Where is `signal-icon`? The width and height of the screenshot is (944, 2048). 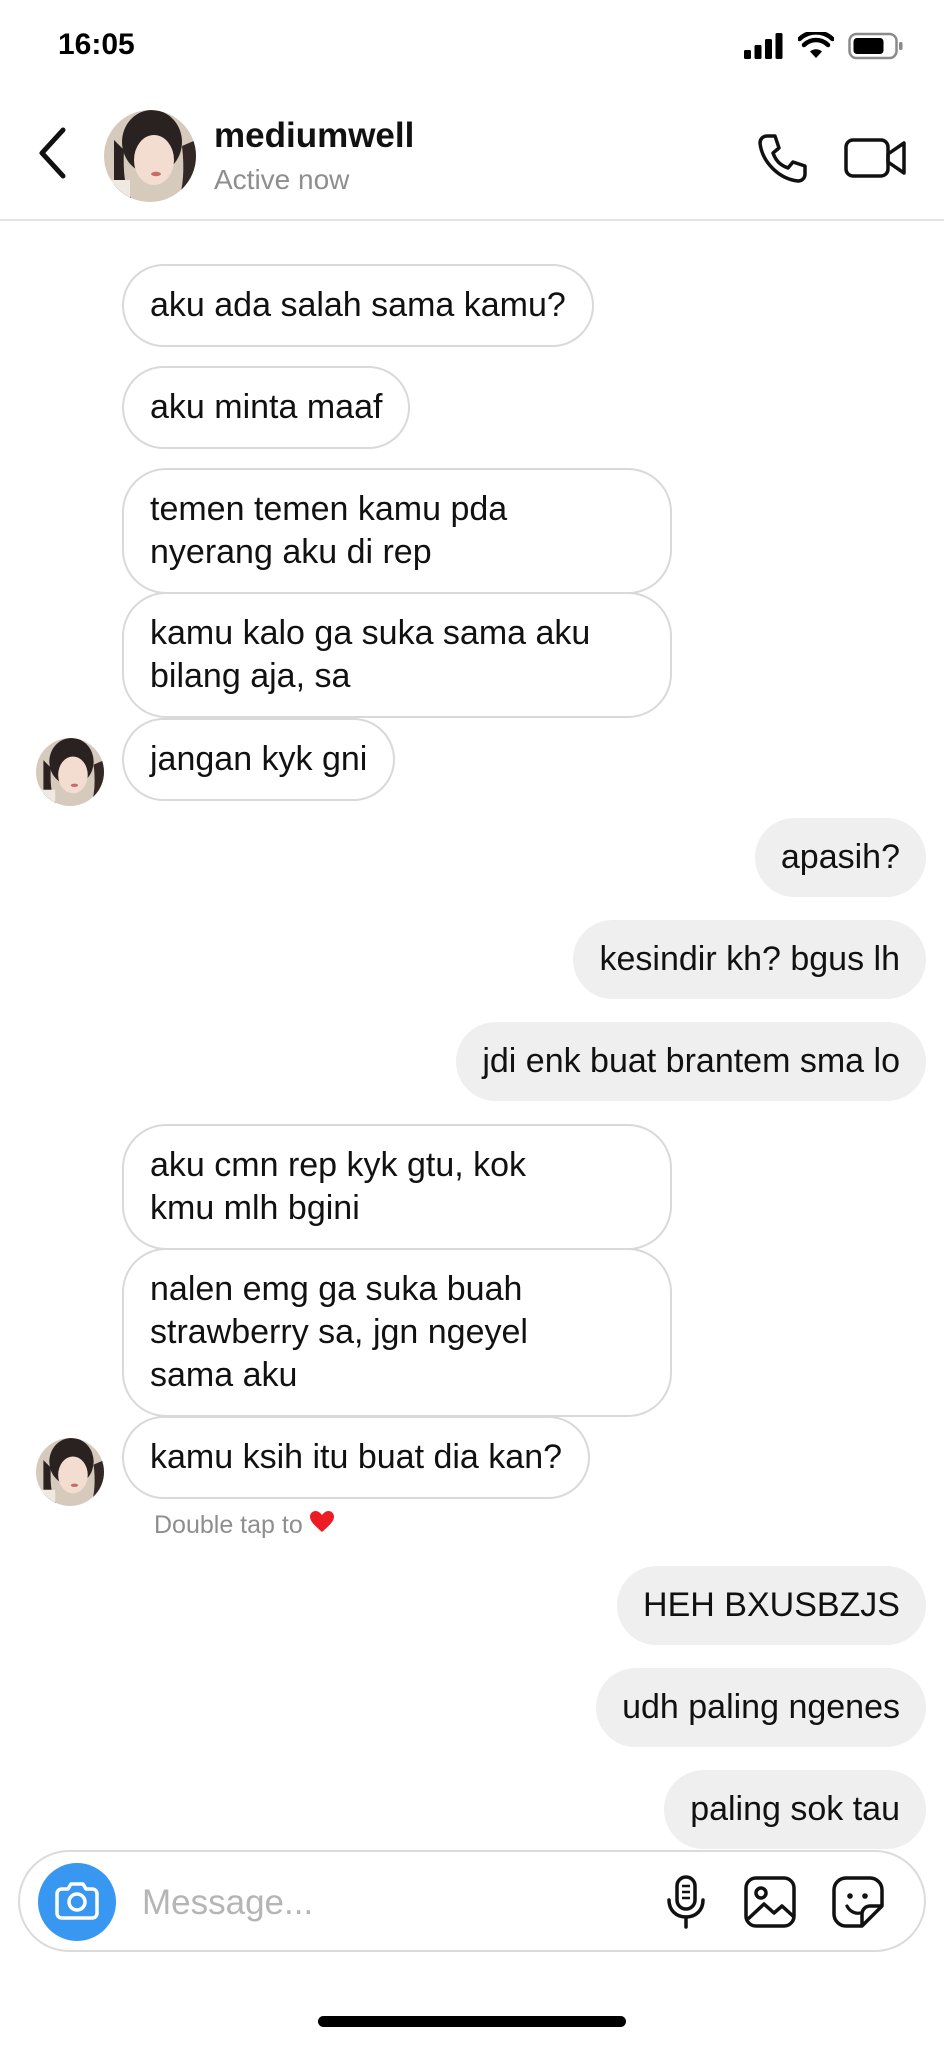 signal-icon is located at coordinates (764, 48).